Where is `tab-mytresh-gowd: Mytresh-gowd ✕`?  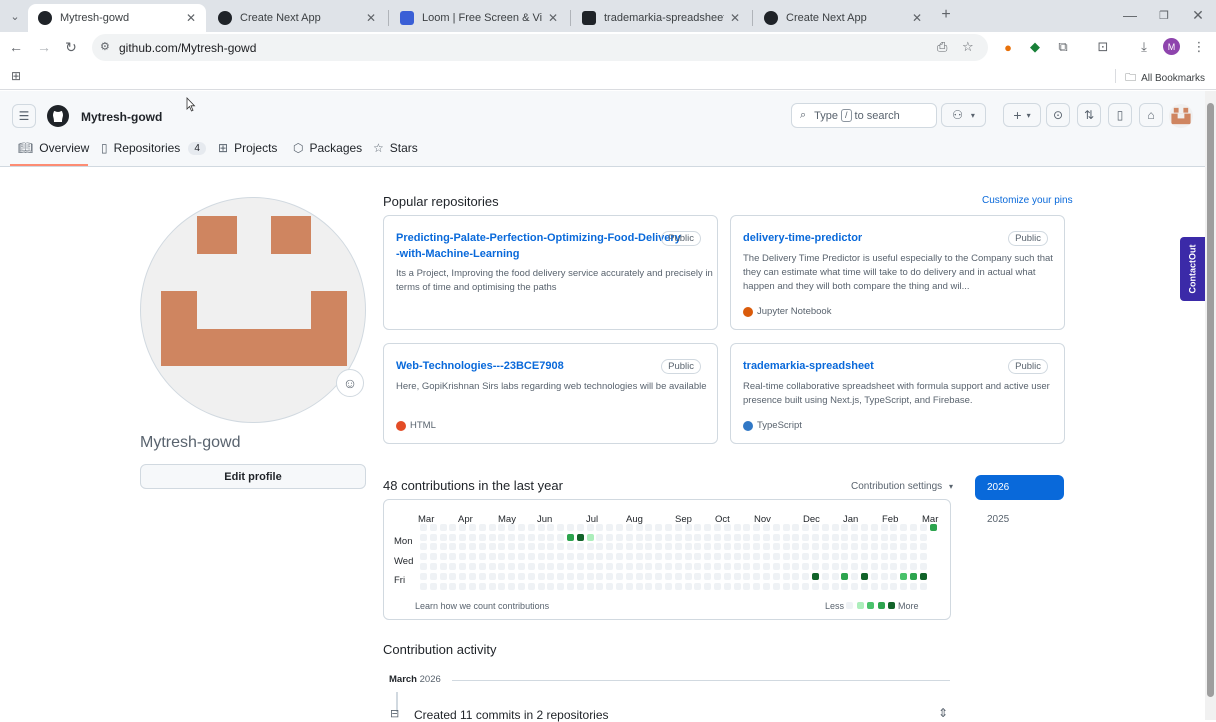
tab-mytresh-gowd: Mytresh-gowd ✕ is located at coordinates (117, 18).